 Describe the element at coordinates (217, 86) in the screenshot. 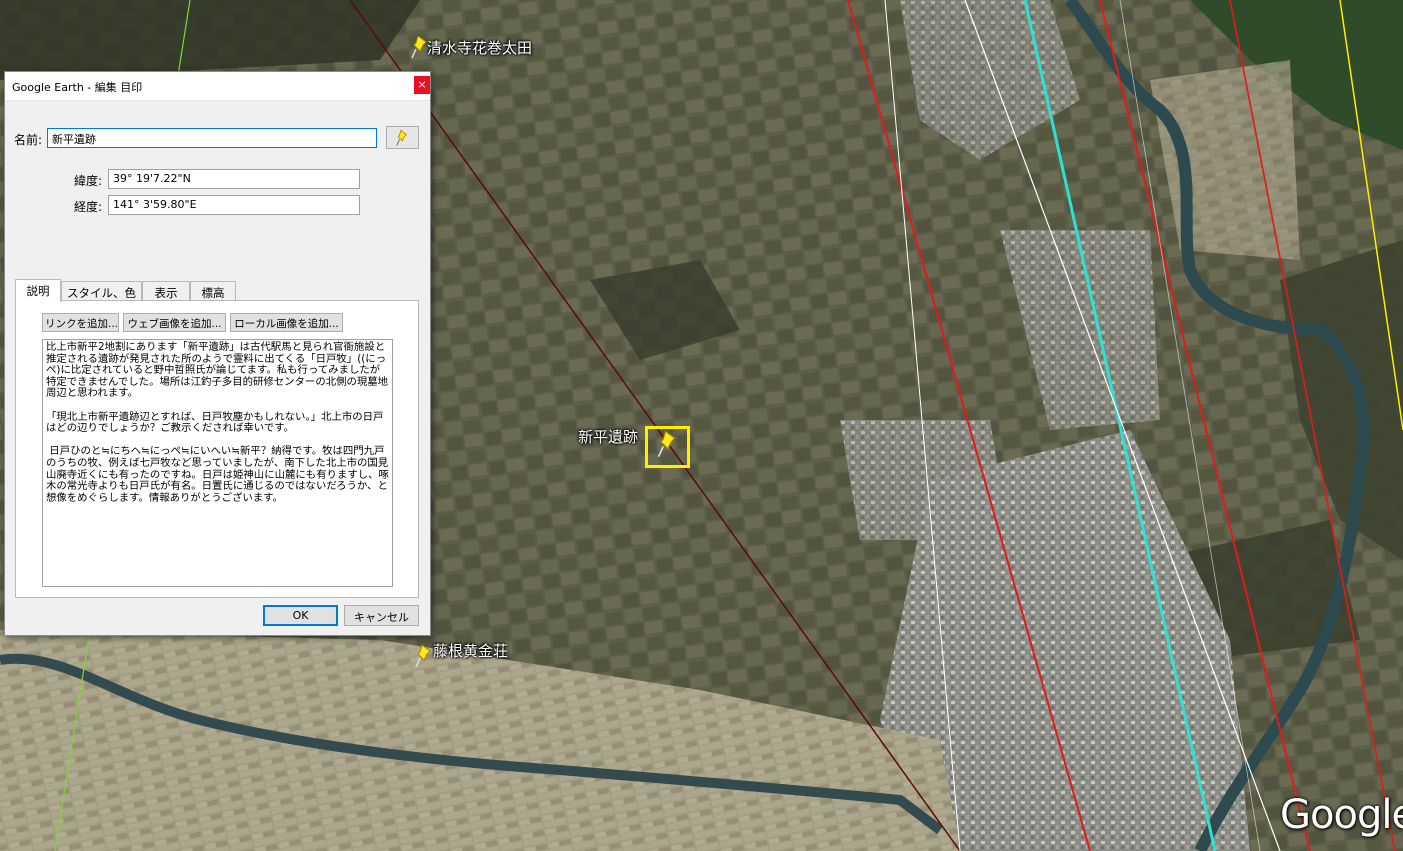

I see `dialog-titlebar: Google Earth - 編集 目印 ×` at that location.